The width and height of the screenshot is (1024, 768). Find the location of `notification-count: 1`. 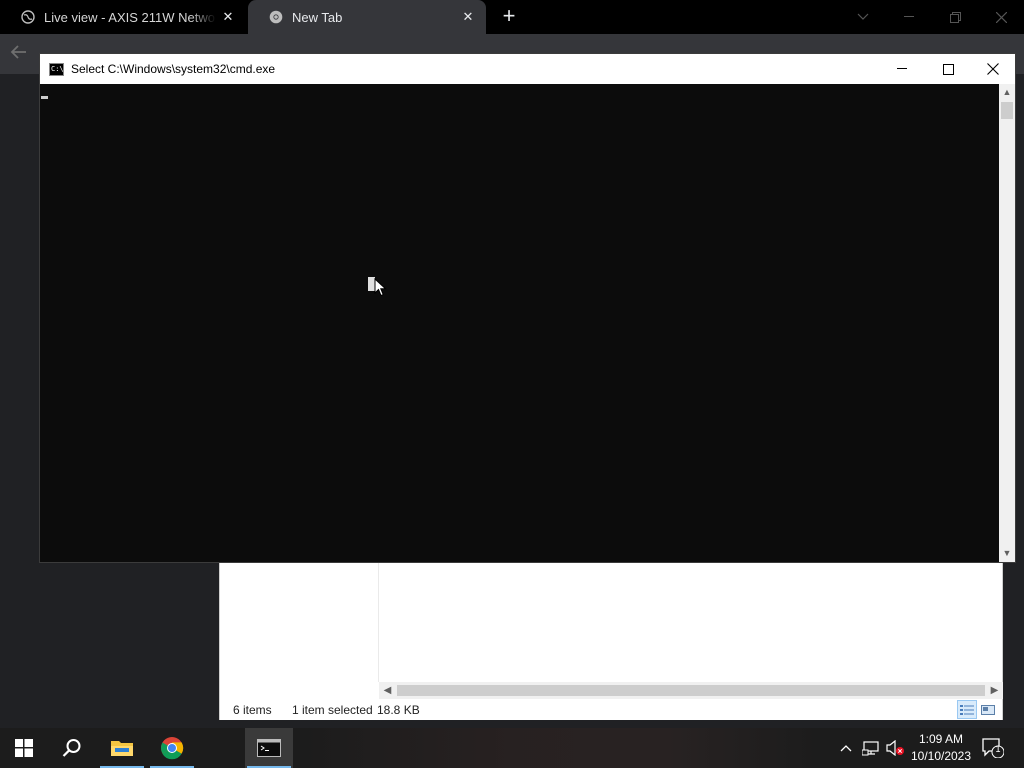

notification-count: 1 is located at coordinates (998, 749).